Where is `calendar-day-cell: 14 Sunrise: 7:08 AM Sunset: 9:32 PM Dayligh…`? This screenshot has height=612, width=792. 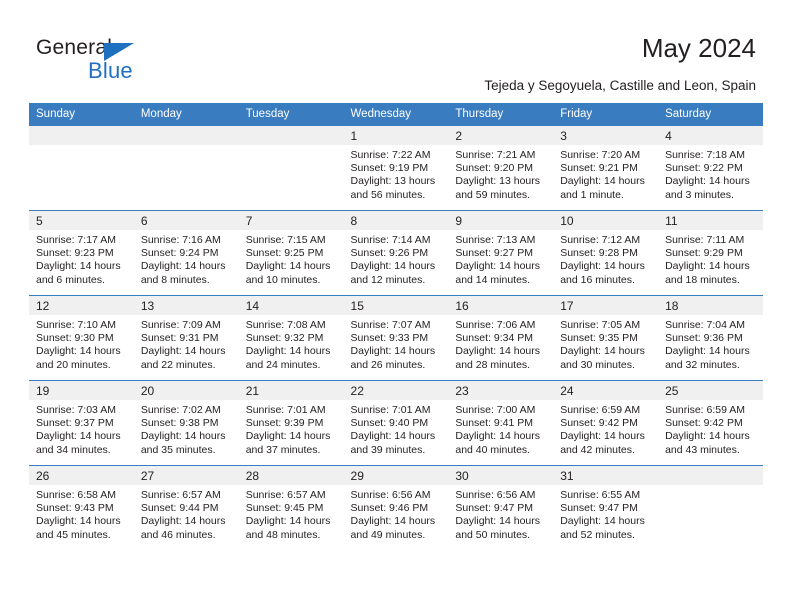
calendar-day-cell: 14 Sunrise: 7:08 AM Sunset: 9:32 PM Dayligh… is located at coordinates (291, 338).